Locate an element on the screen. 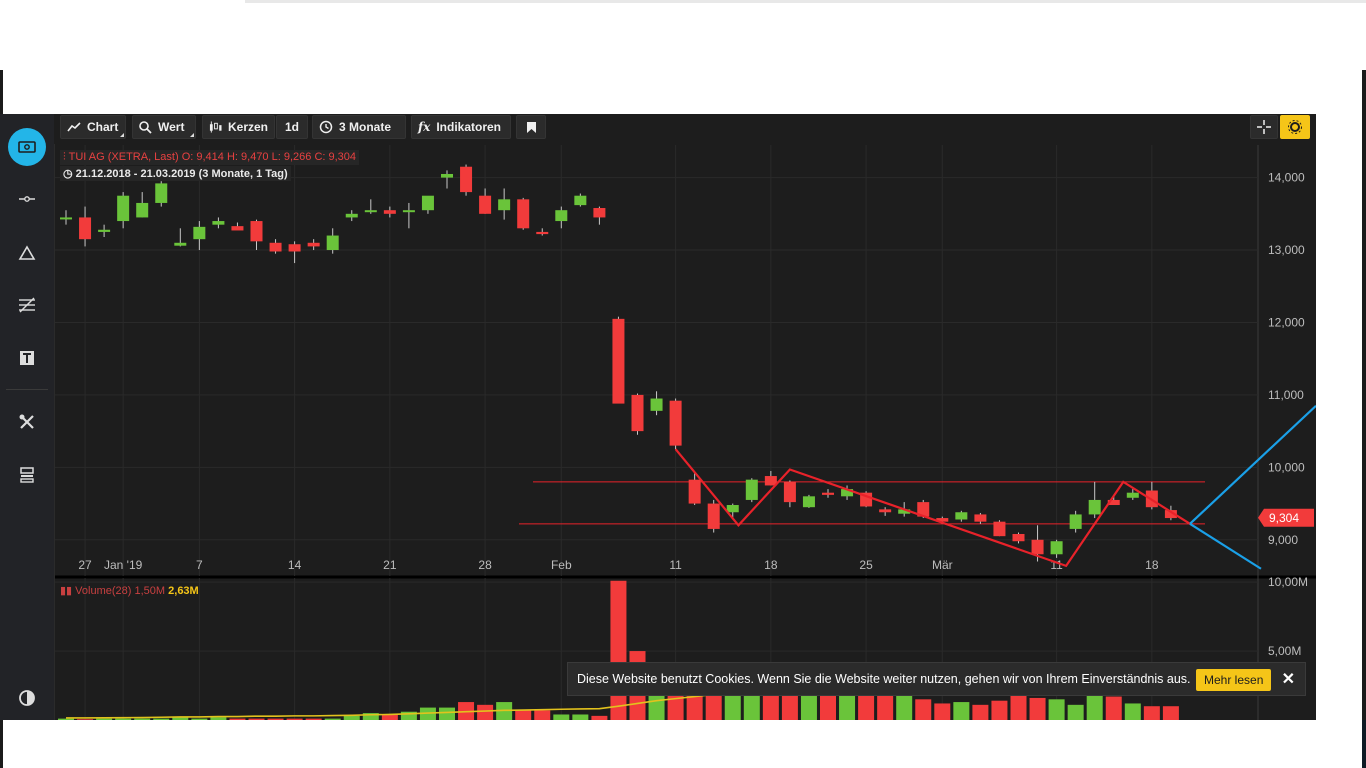 The image size is (1366, 768). x-tick-label: Feb is located at coordinates (561, 565).